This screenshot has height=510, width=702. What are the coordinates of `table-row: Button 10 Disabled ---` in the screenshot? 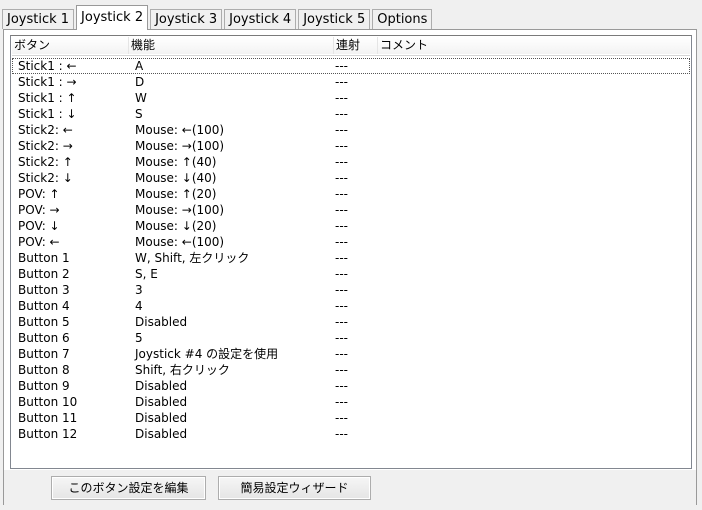 It's located at (351, 402).